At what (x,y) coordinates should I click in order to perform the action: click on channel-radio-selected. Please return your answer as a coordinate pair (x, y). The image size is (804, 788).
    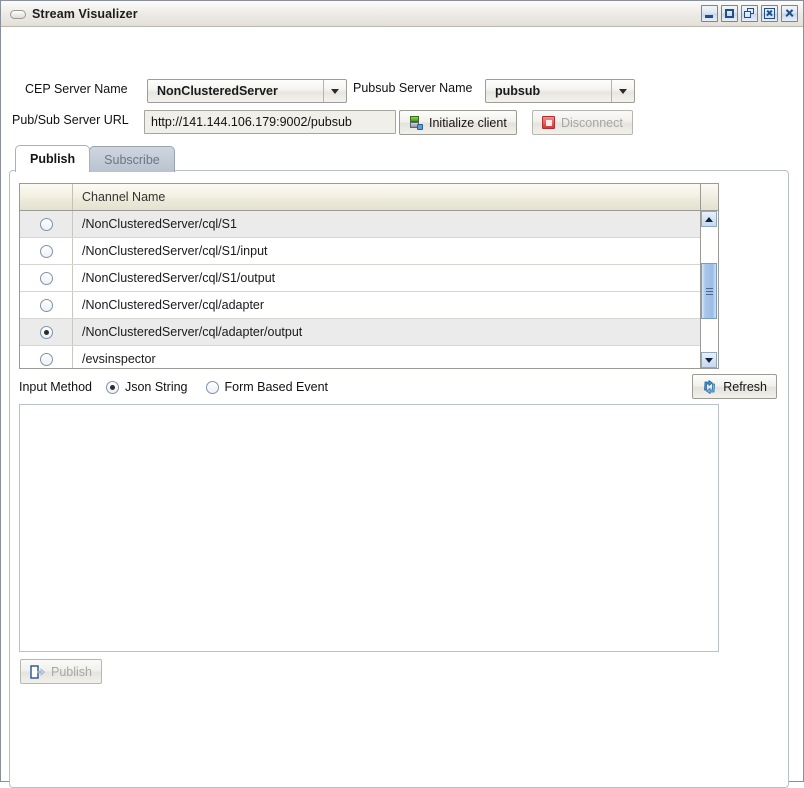
    Looking at the image, I should click on (46, 332).